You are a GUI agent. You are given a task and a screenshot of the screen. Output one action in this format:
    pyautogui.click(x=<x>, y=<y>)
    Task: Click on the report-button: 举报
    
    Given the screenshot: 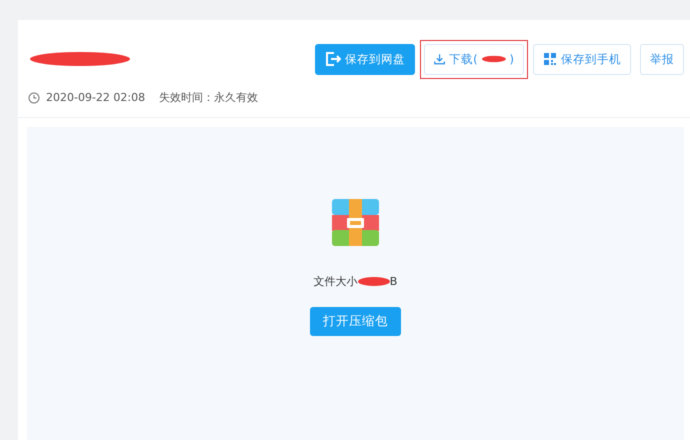 What is the action you would take?
    pyautogui.click(x=662, y=59)
    